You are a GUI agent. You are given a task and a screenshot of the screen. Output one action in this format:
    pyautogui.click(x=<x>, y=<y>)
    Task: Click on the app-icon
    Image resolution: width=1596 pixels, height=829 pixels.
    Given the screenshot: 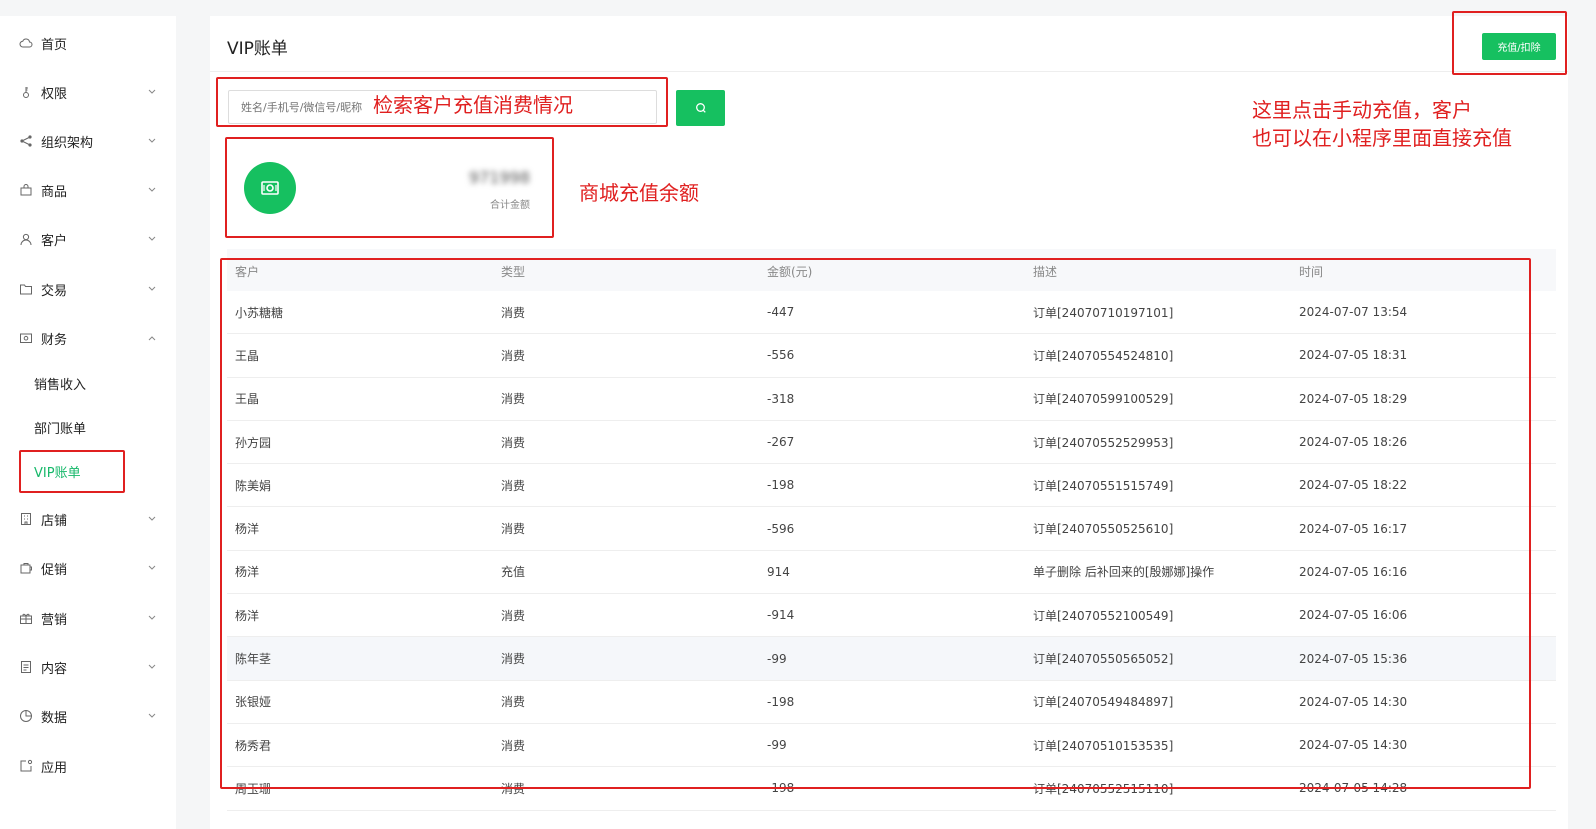 What is the action you would take?
    pyautogui.click(x=26, y=766)
    